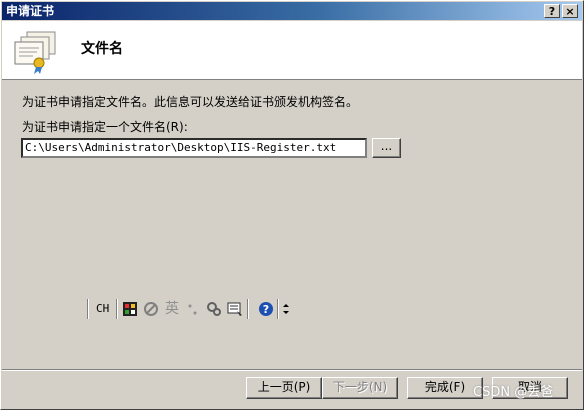 Image resolution: width=584 pixels, height=410 pixels. What do you see at coordinates (292, 11) in the screenshot?
I see `title-bar: 申请证书 ? ×` at bounding box center [292, 11].